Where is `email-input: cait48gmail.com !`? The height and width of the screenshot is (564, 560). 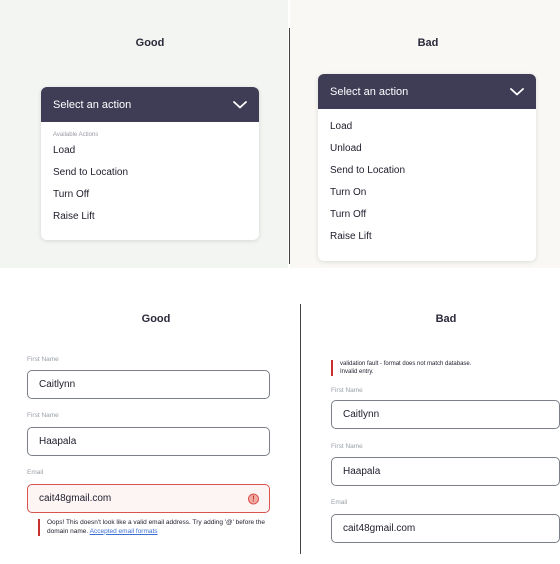
email-input: cait48gmail.com ! is located at coordinates (148, 498).